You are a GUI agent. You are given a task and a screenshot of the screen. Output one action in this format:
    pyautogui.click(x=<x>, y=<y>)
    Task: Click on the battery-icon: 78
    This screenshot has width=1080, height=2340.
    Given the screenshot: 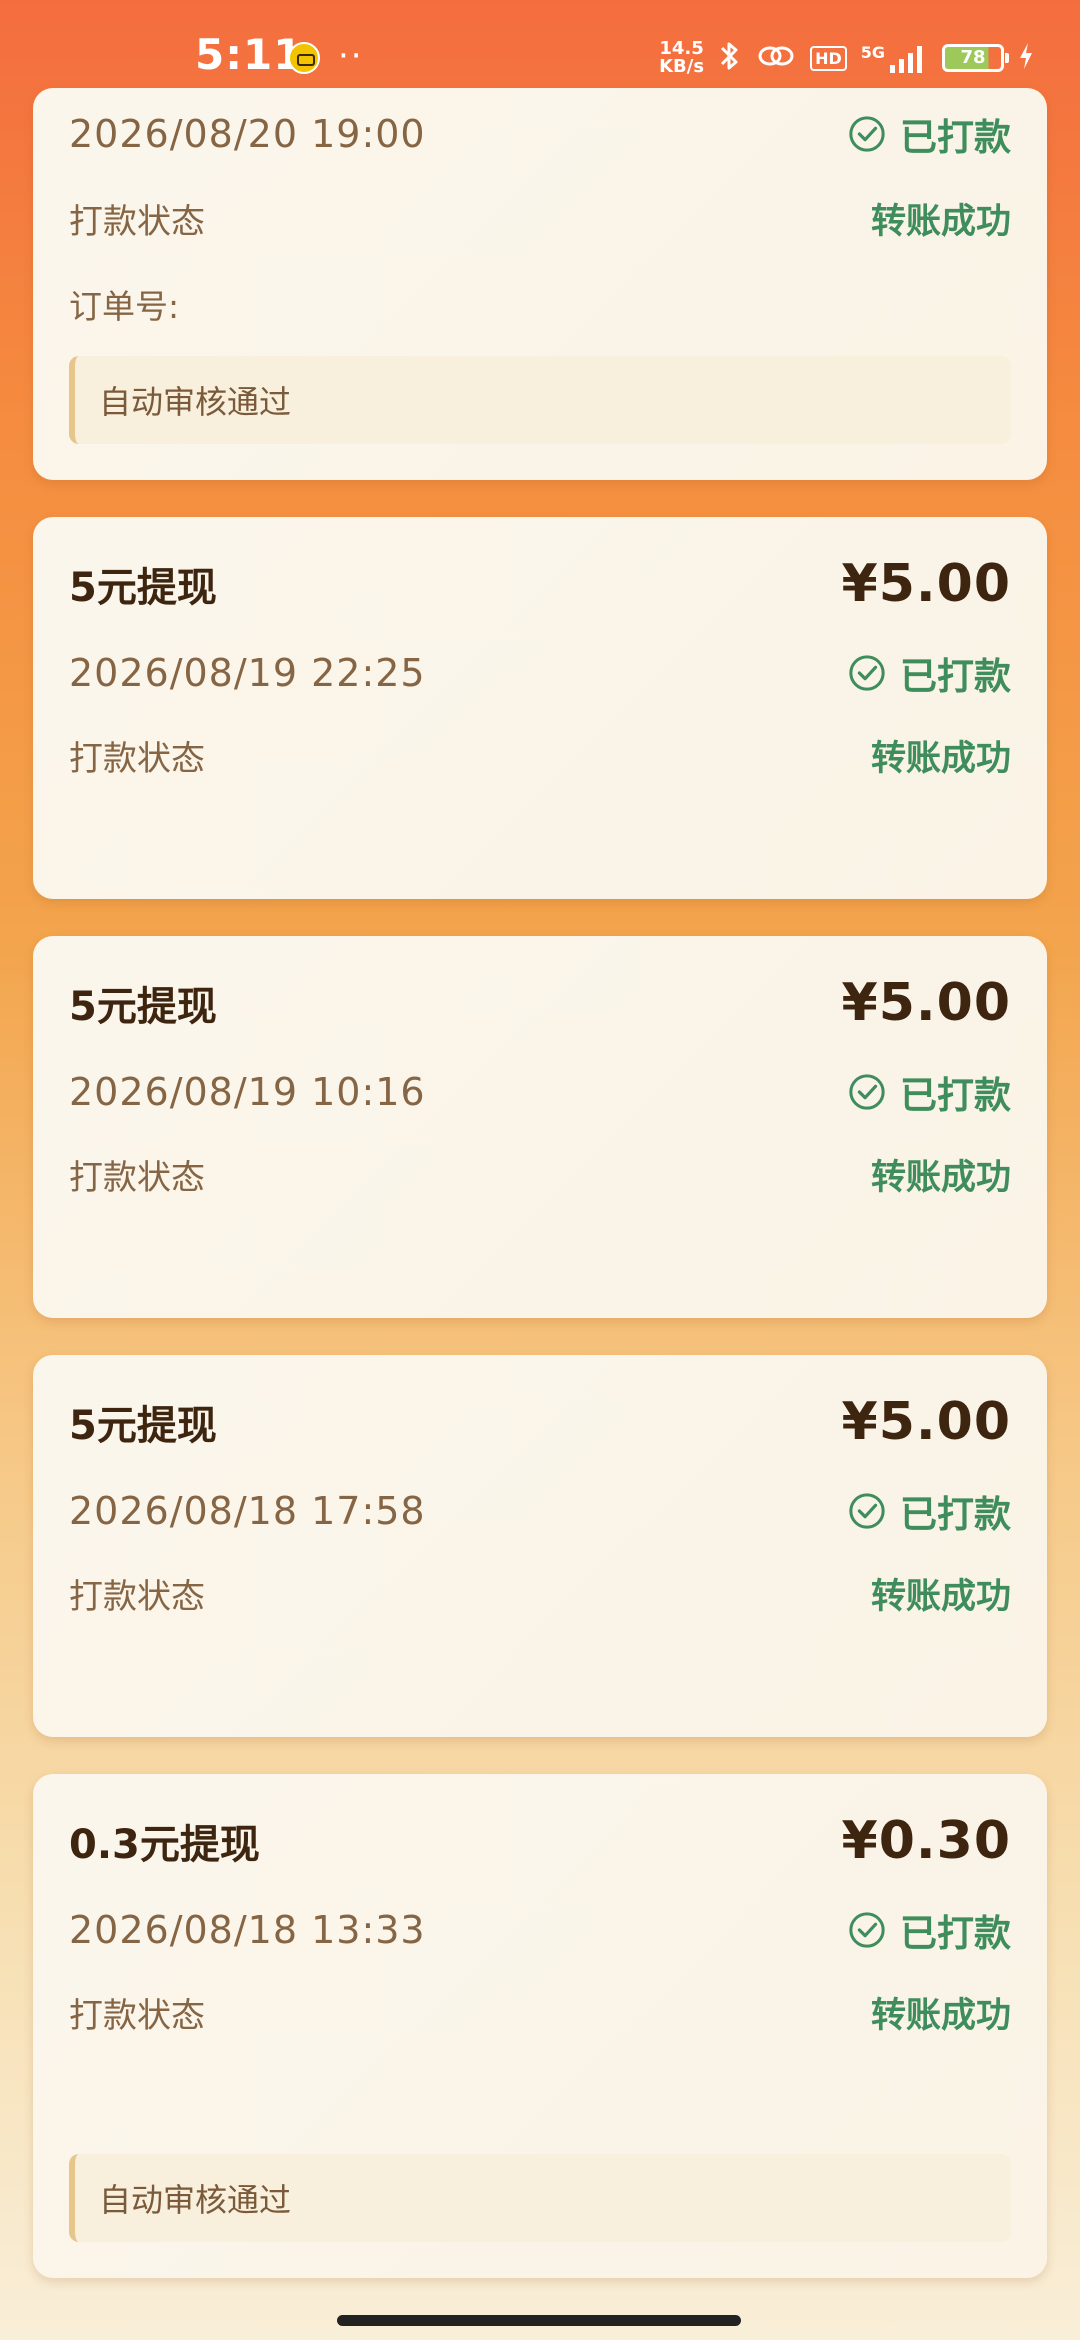 What is the action you would take?
    pyautogui.click(x=975, y=58)
    